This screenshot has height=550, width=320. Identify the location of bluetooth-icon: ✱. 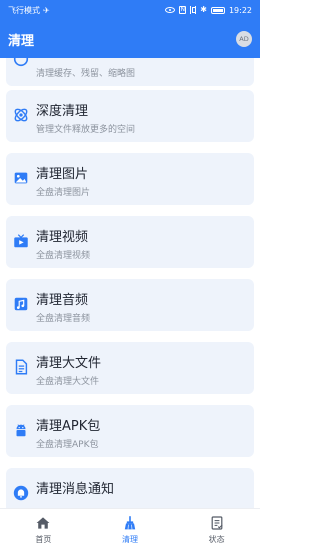
(203, 9).